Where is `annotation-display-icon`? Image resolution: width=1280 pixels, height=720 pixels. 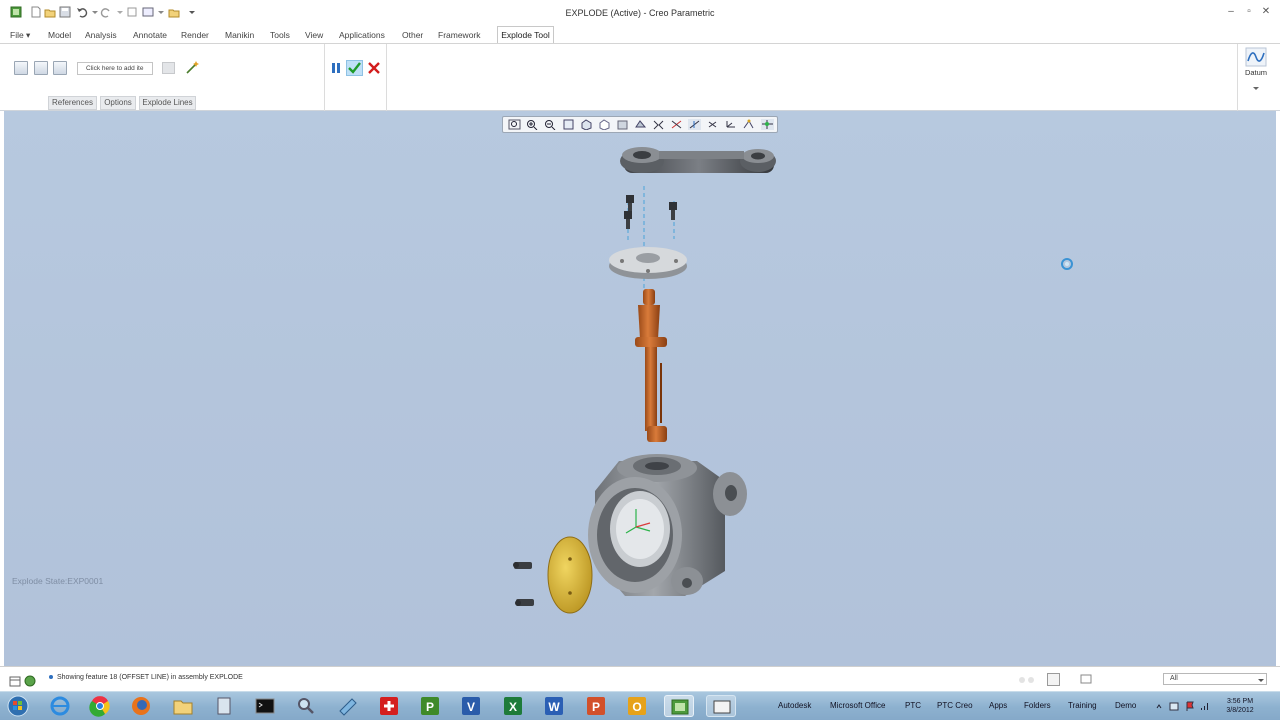
annotation-display-icon is located at coordinates (748, 124).